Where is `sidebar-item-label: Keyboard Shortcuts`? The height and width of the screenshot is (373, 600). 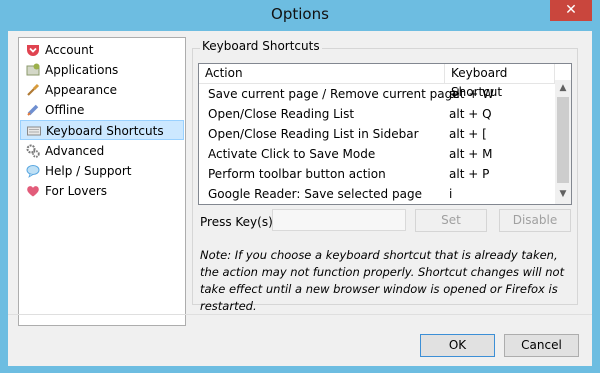 sidebar-item-label: Keyboard Shortcuts is located at coordinates (105, 131).